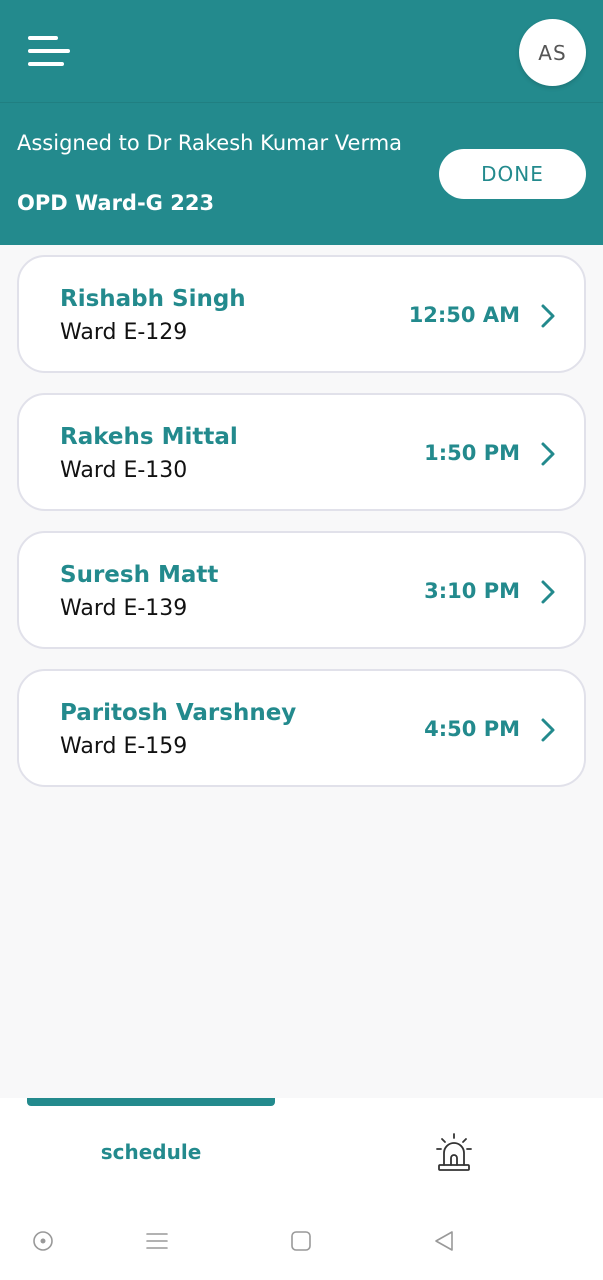 This screenshot has height=1280, width=603. I want to click on patient-ward: Ward E-129, so click(124, 332).